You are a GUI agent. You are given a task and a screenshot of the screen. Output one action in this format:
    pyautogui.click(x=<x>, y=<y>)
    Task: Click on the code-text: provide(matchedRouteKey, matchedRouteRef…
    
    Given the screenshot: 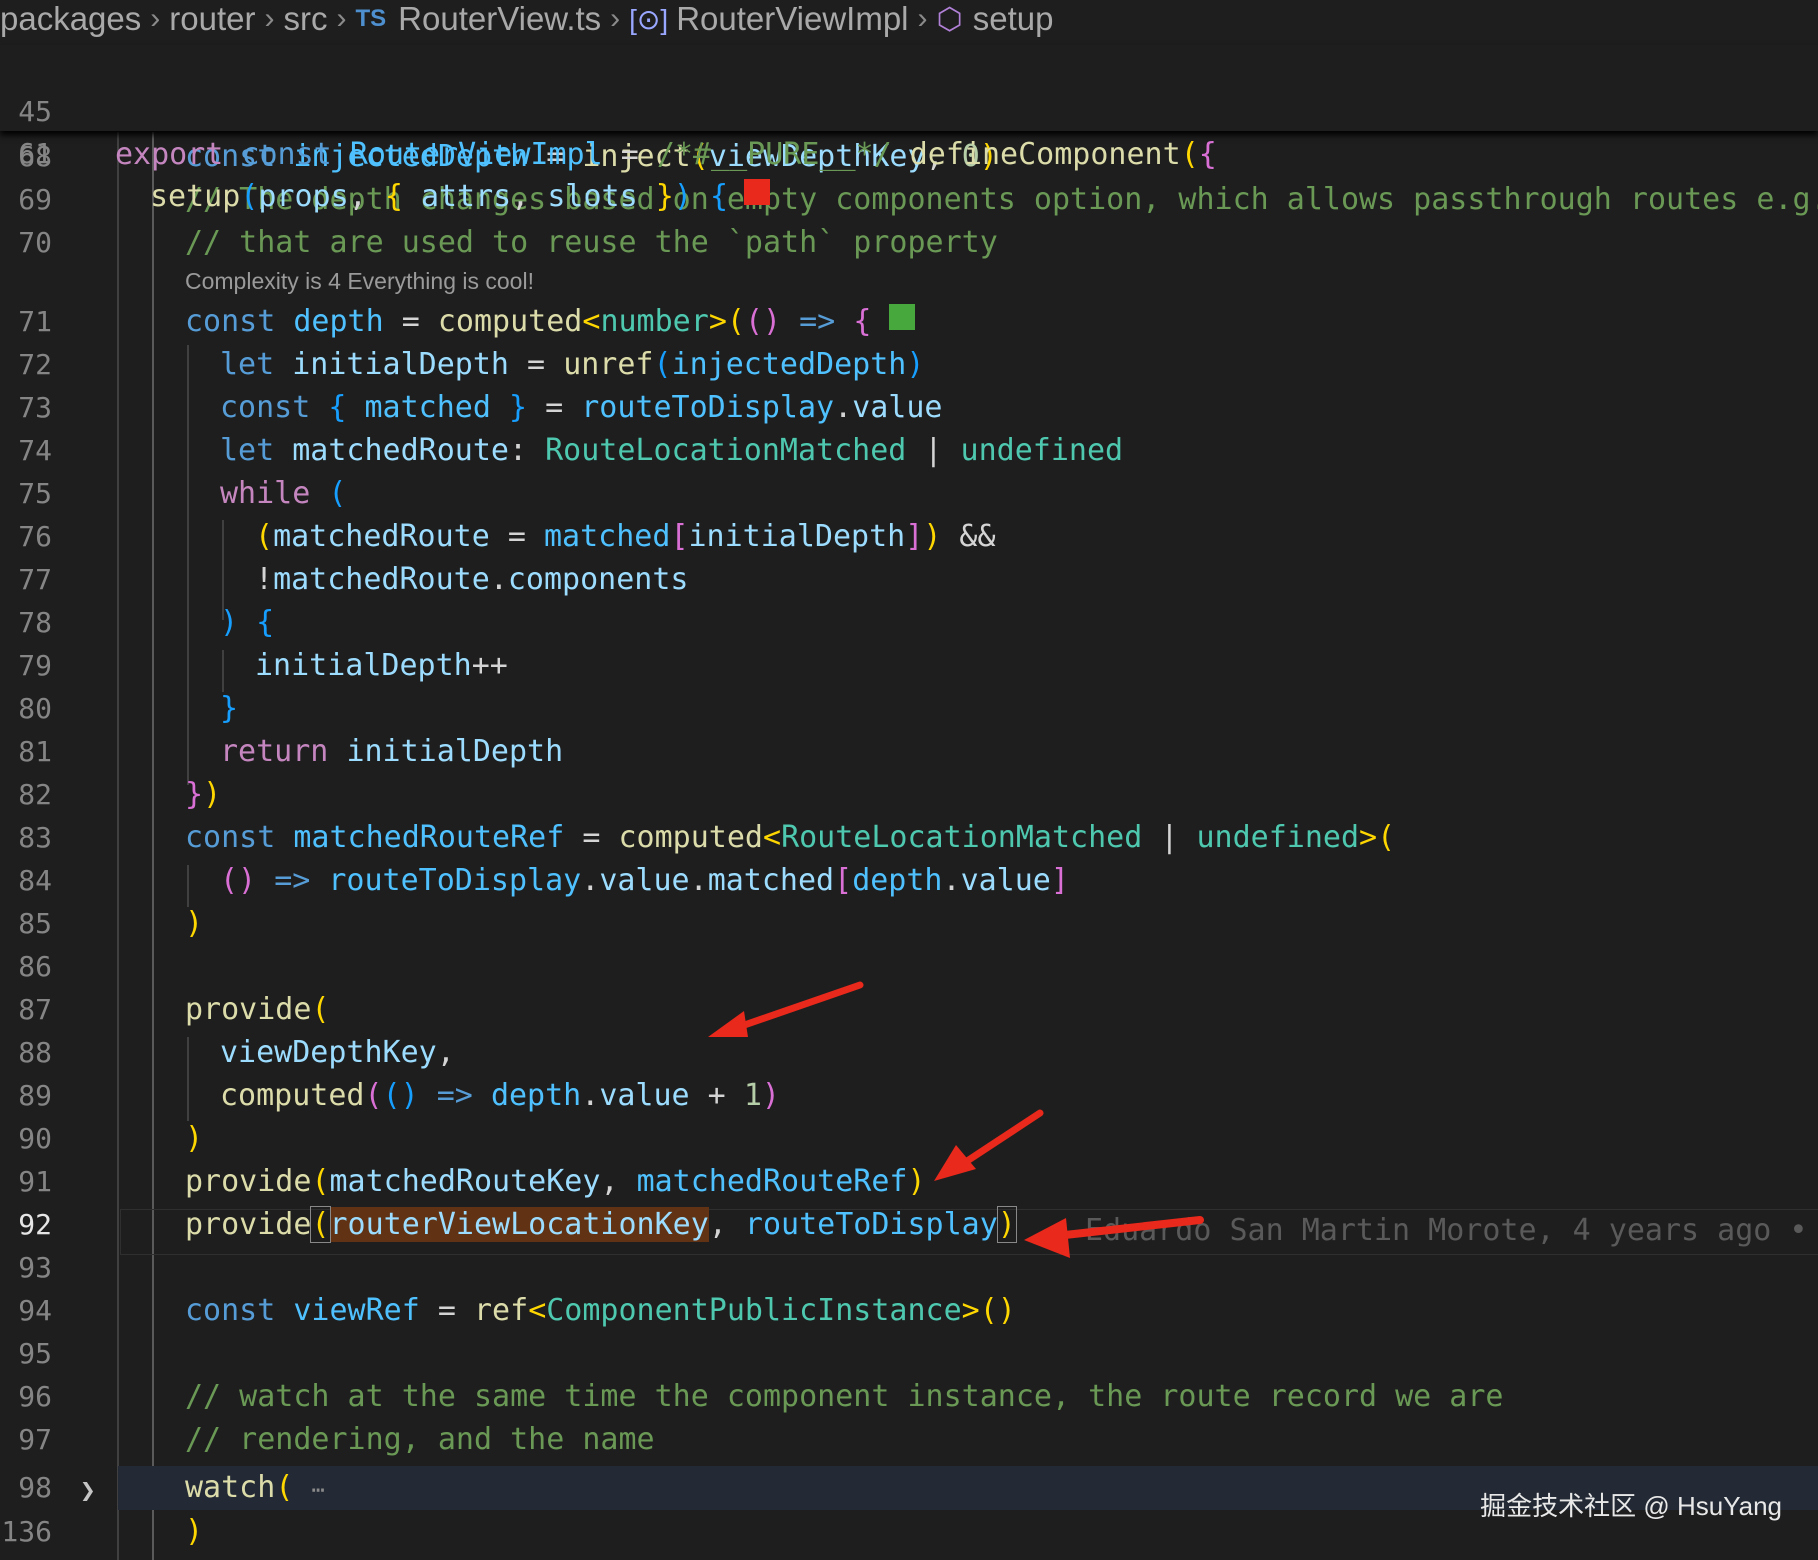 What is the action you would take?
    pyautogui.click(x=555, y=1181)
    